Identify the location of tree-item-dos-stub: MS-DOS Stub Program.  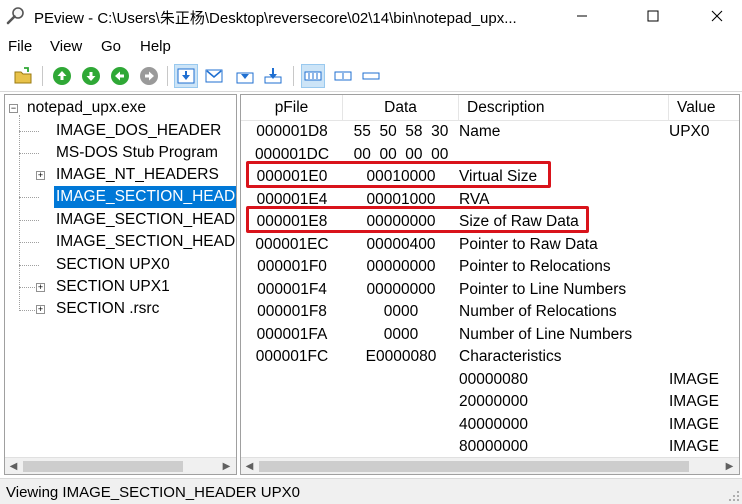
(137, 153).